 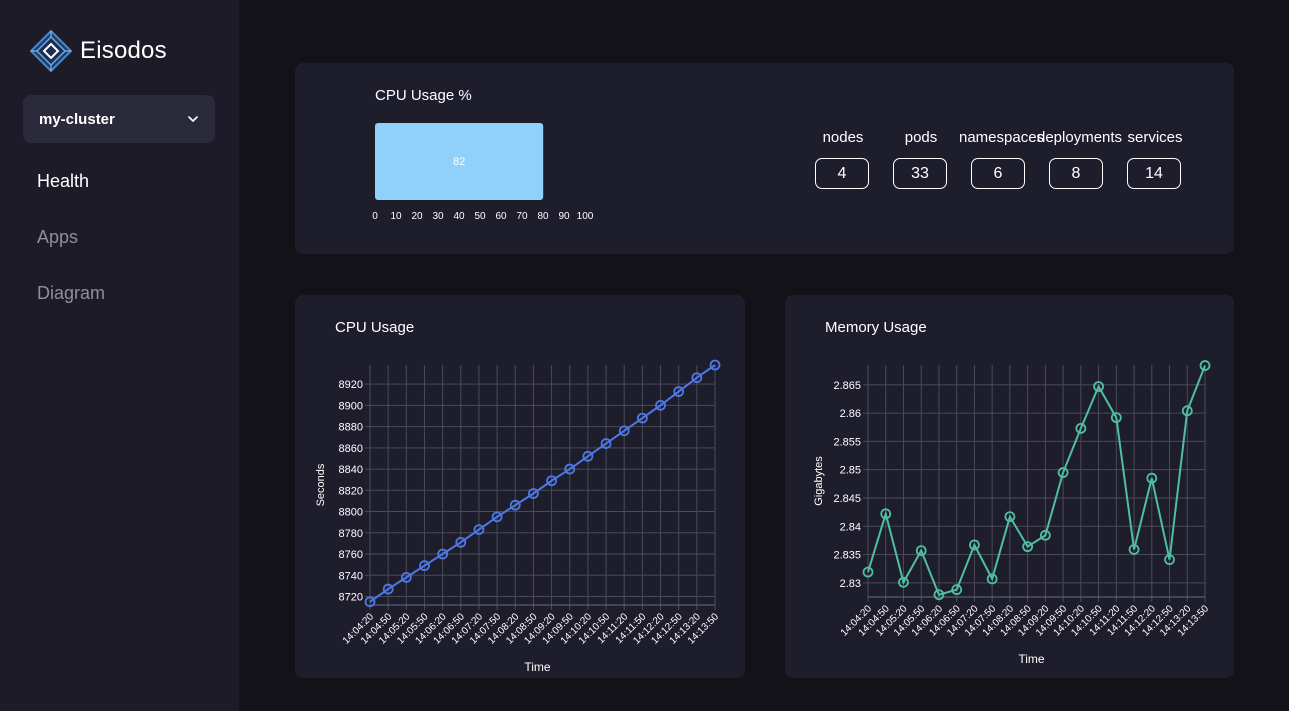 I want to click on stat-value-pods: 33, so click(x=920, y=173).